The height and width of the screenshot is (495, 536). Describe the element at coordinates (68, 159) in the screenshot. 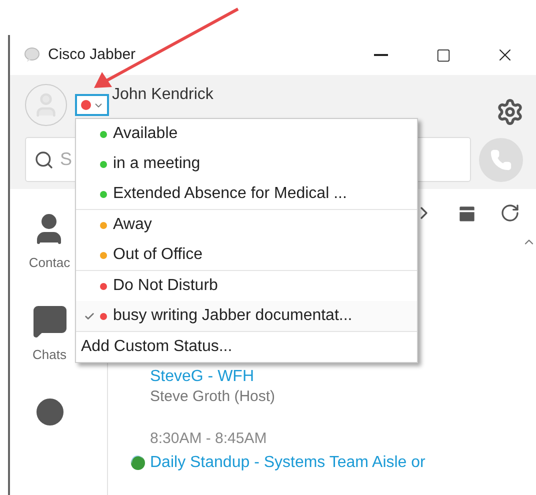

I see `search-input: S` at that location.